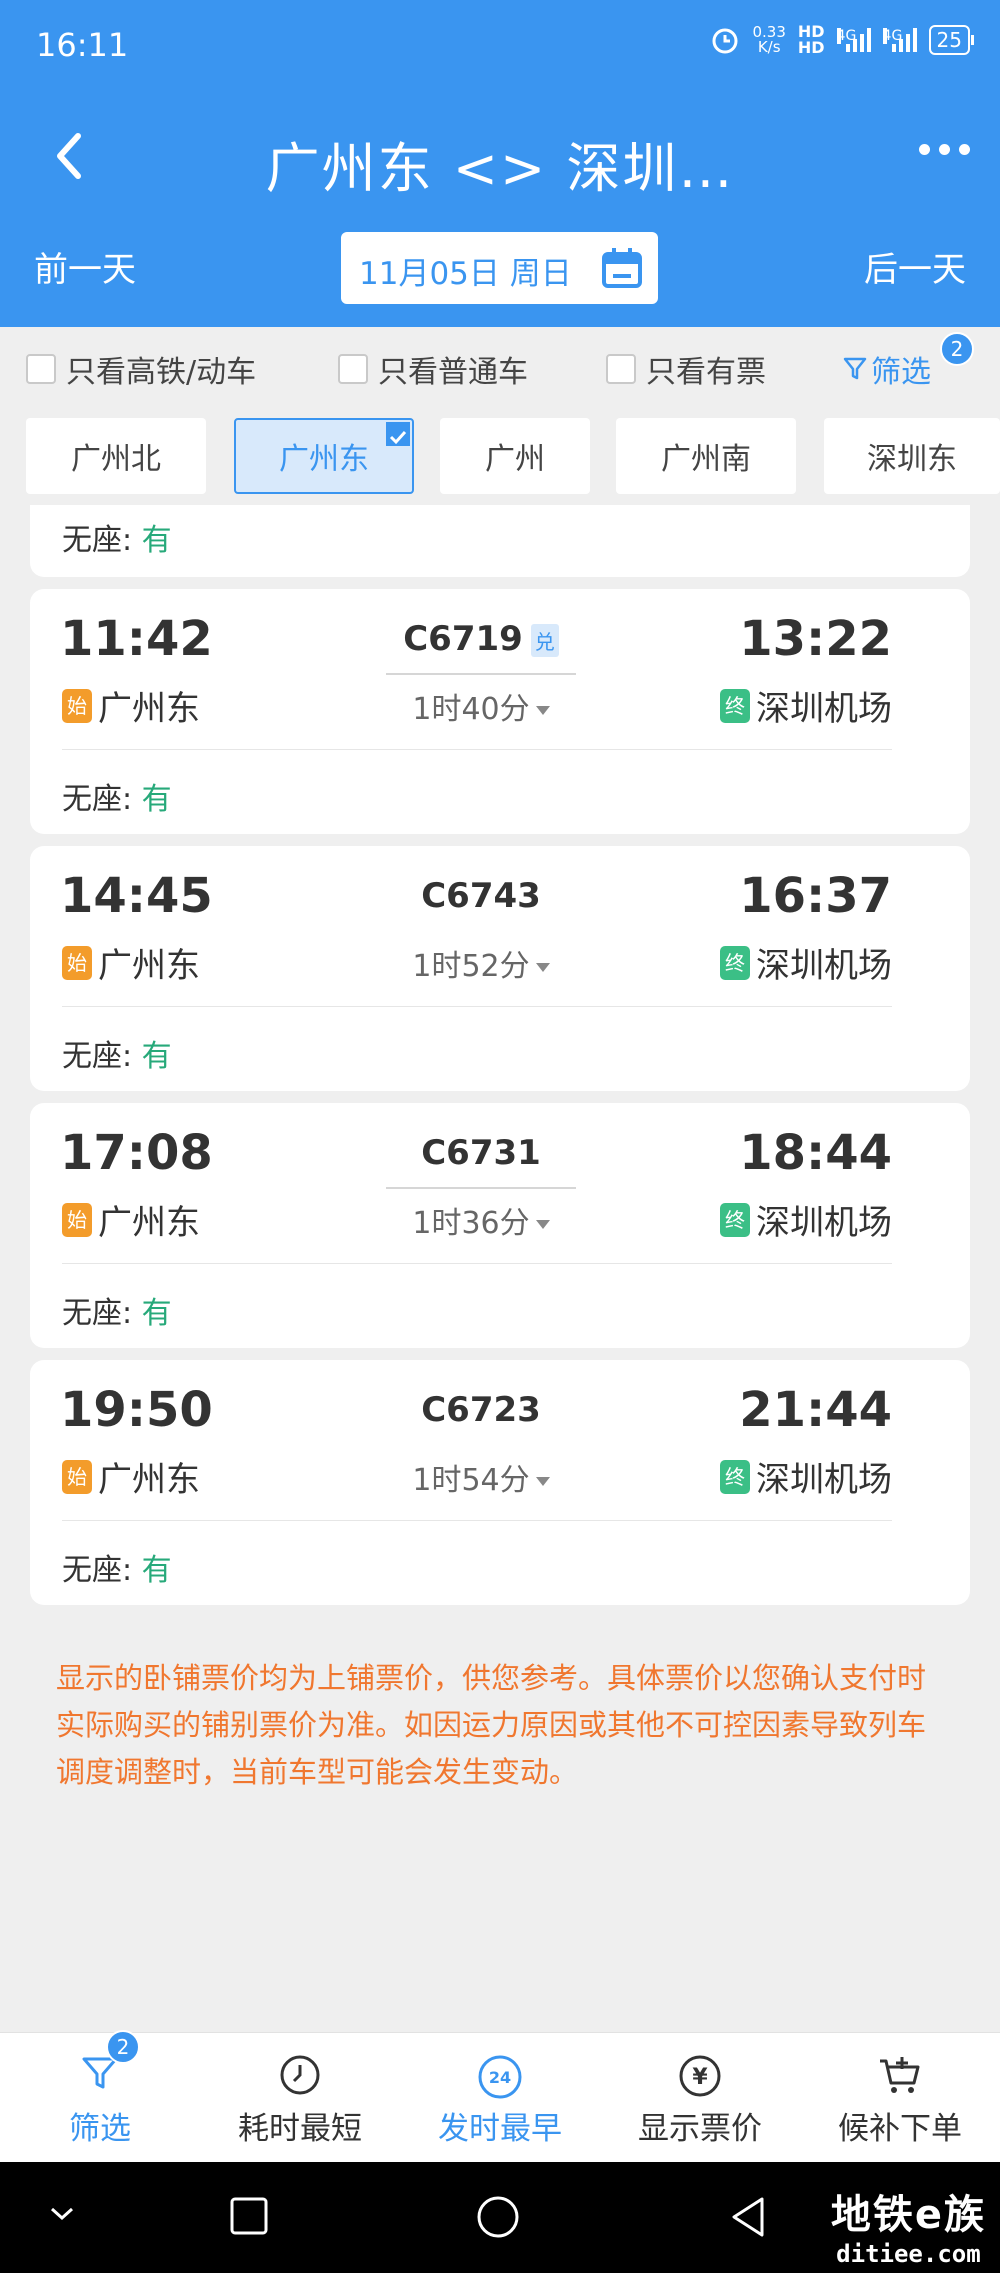  What do you see at coordinates (957, 349) in the screenshot?
I see `filter-count-badge: 2` at bounding box center [957, 349].